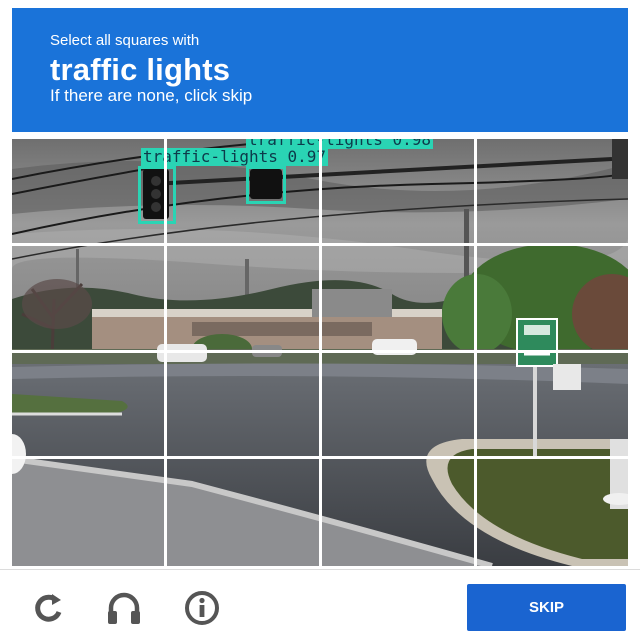 This screenshot has height=641, width=640. What do you see at coordinates (243, 298) in the screenshot?
I see `grid-tile-r2-c2` at bounding box center [243, 298].